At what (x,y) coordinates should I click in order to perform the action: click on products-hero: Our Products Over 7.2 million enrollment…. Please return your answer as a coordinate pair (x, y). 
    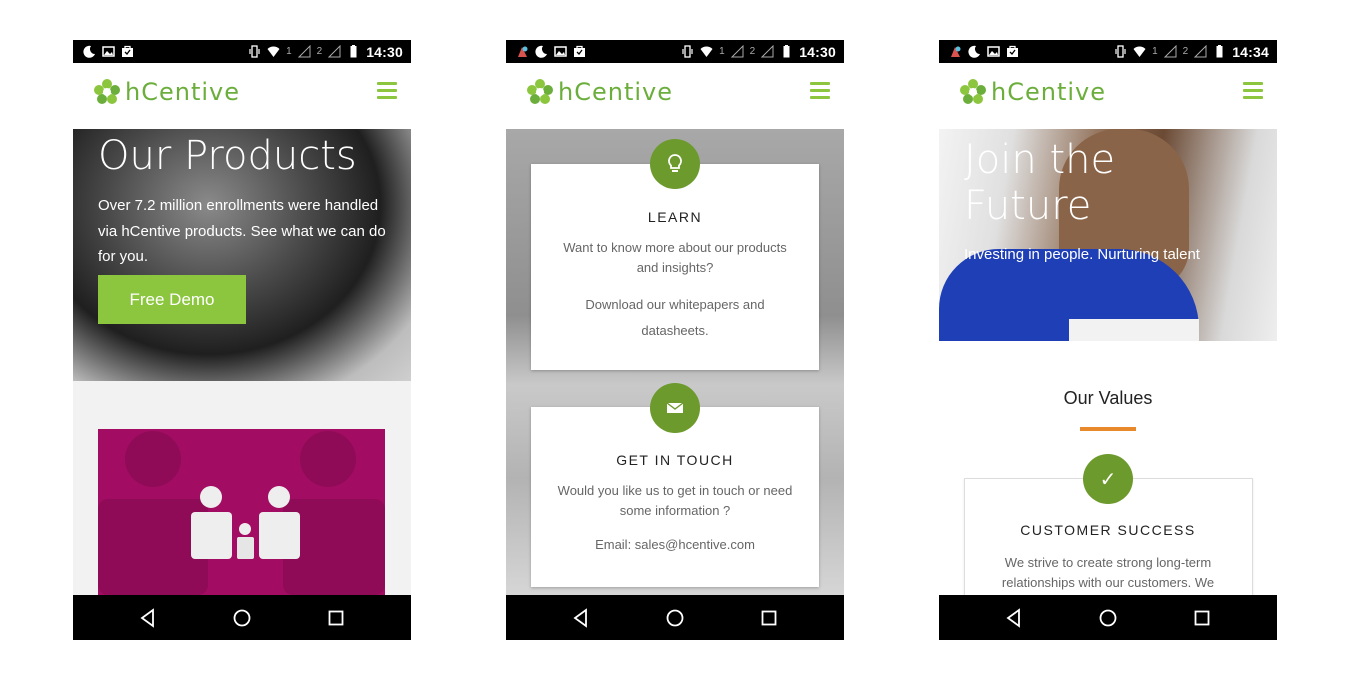
    Looking at the image, I should click on (242, 255).